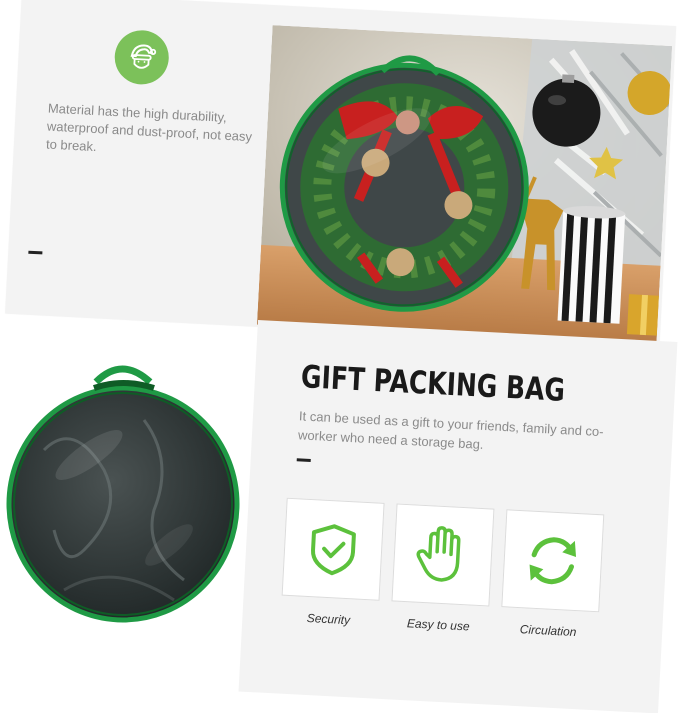  What do you see at coordinates (548, 631) in the screenshot?
I see `feature-circulation-label: Circulation` at bounding box center [548, 631].